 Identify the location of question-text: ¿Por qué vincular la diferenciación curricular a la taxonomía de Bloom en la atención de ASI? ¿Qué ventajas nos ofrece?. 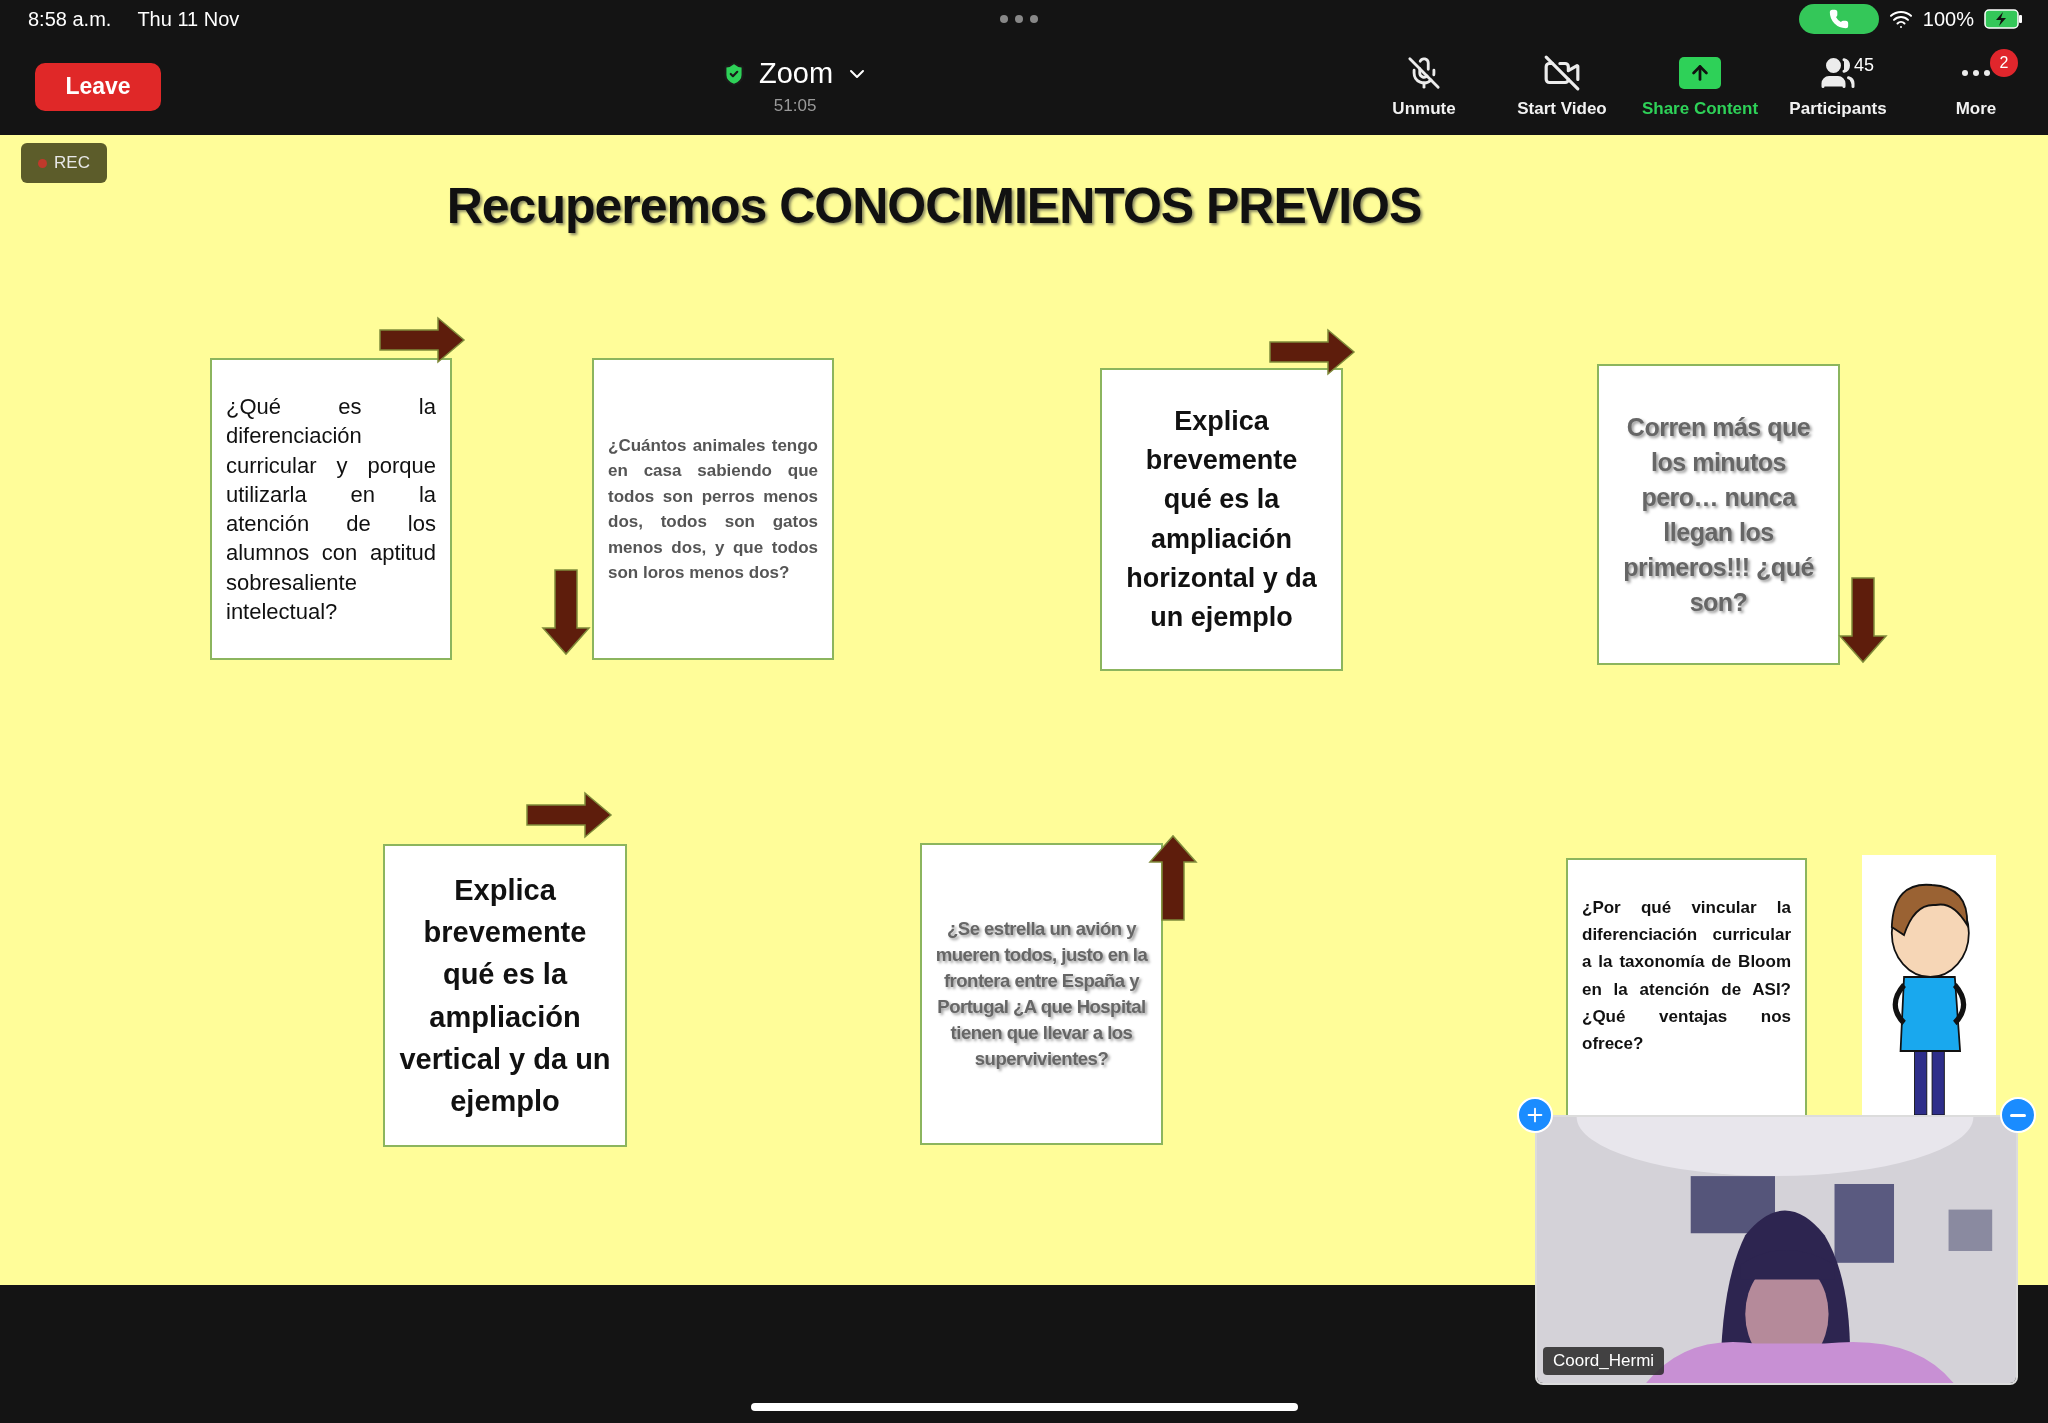
(1686, 976).